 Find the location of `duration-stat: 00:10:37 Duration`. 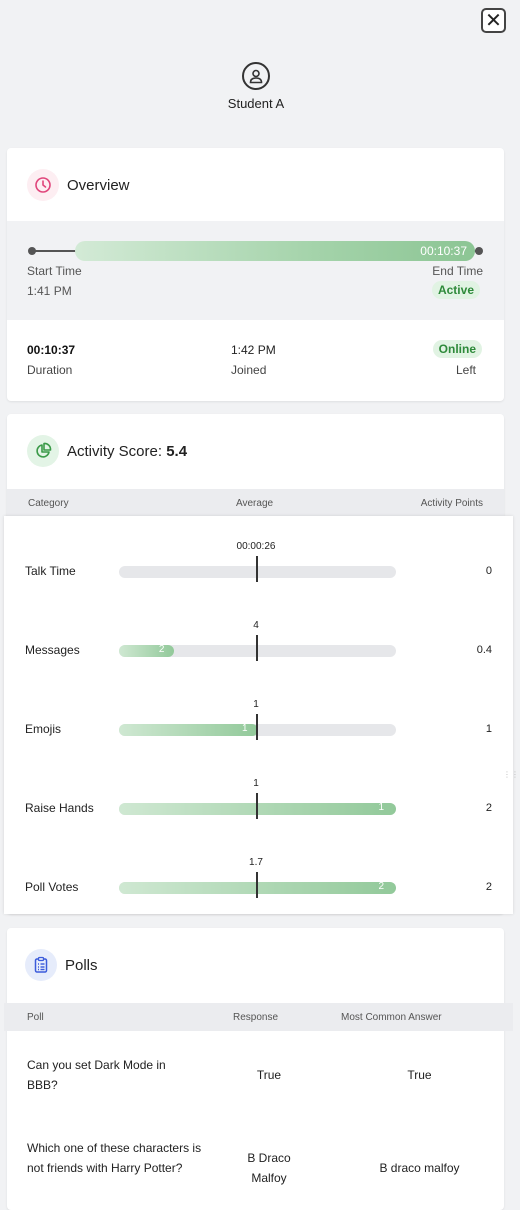

duration-stat: 00:10:37 Duration is located at coordinates (51, 360).